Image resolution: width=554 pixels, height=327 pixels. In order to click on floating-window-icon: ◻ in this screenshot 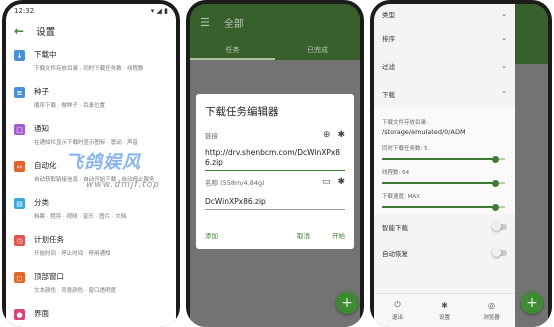, I will do `click(19, 277)`.